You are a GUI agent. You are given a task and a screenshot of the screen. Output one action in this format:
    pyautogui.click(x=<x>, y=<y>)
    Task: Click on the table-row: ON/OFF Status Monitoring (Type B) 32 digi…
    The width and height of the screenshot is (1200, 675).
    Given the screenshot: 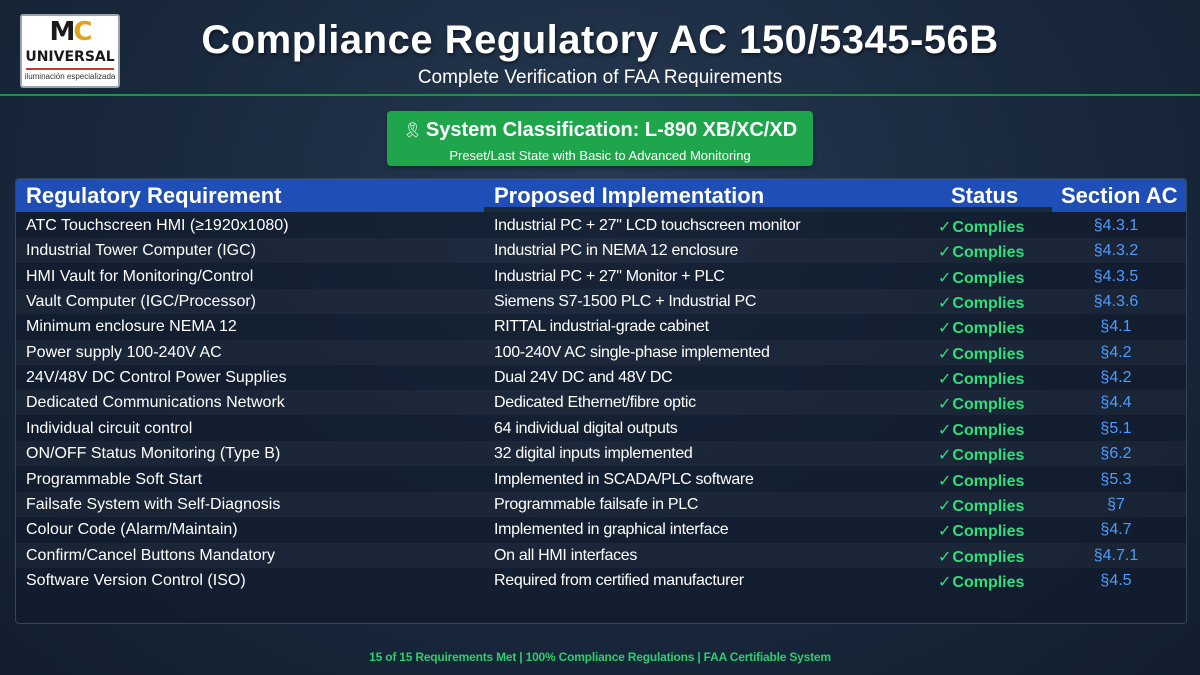 What is the action you would take?
    pyautogui.click(x=601, y=453)
    